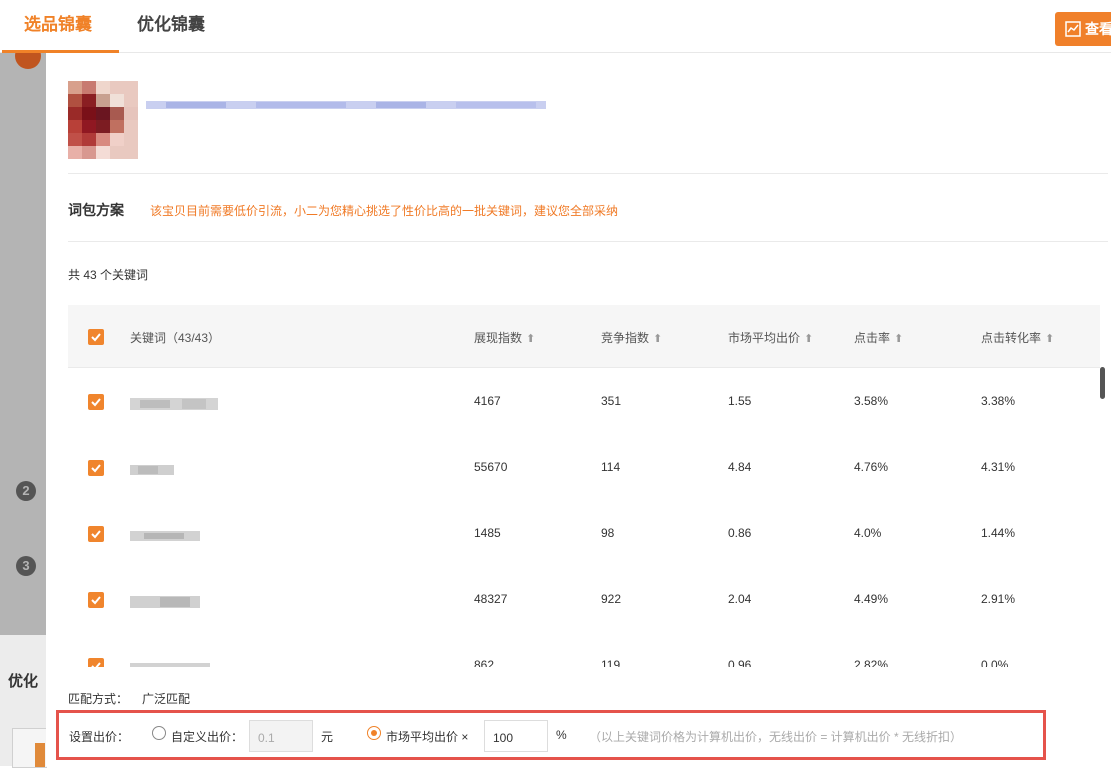 This screenshot has height=768, width=1111. Describe the element at coordinates (555, 26) in the screenshot. I see `tab-bar: 选品锦囊 优化锦囊 查看` at that location.